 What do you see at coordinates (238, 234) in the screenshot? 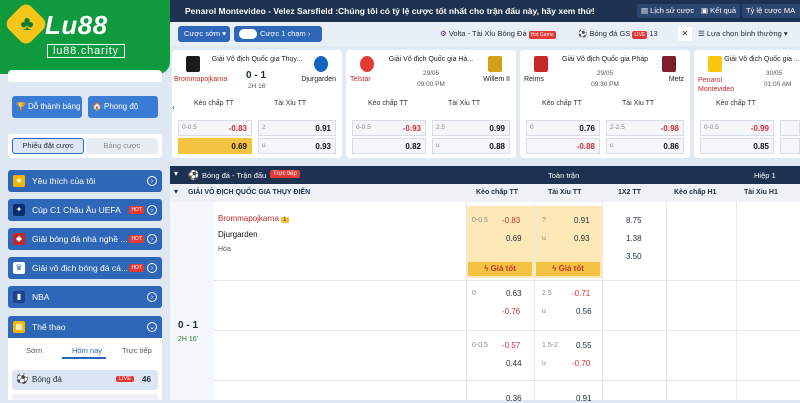
I see `away-team: Djurgarden` at bounding box center [238, 234].